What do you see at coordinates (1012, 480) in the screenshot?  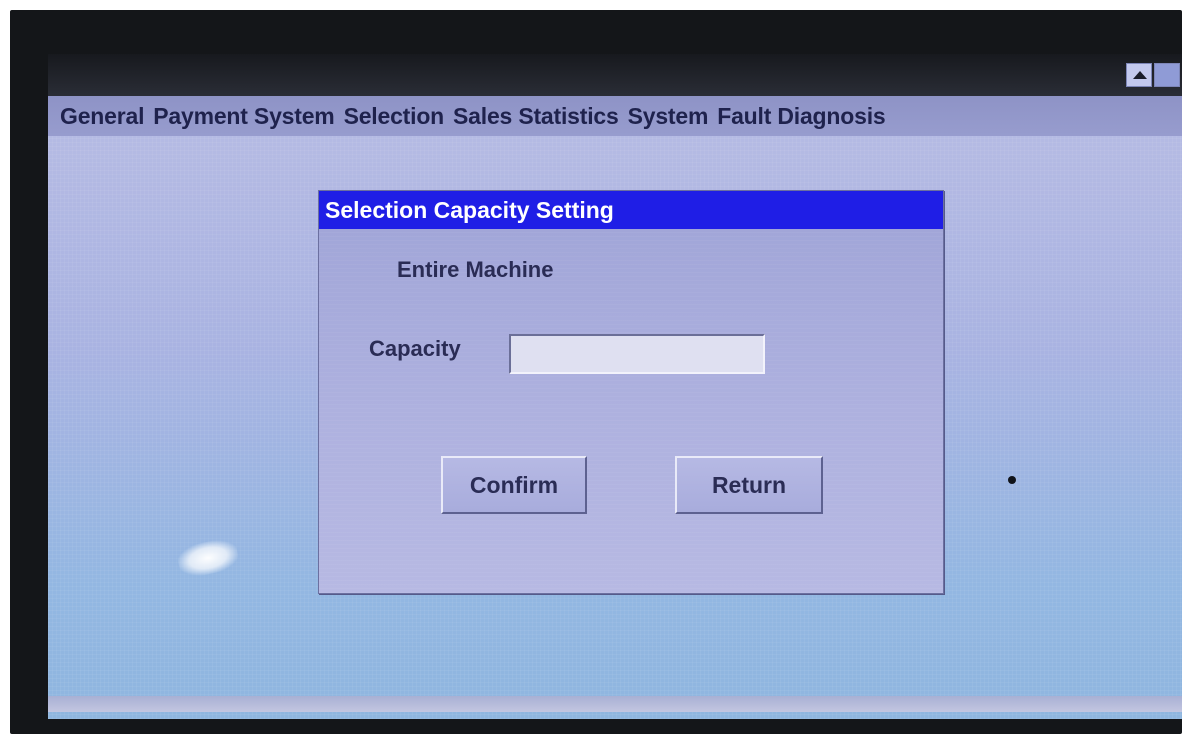 I see `screen-speck` at bounding box center [1012, 480].